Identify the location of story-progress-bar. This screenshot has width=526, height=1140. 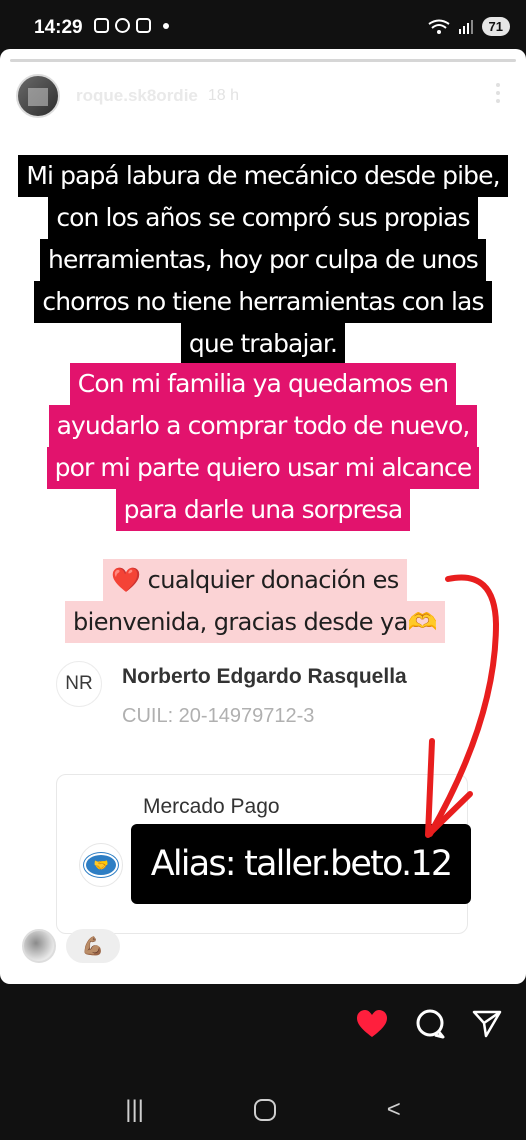
(263, 60).